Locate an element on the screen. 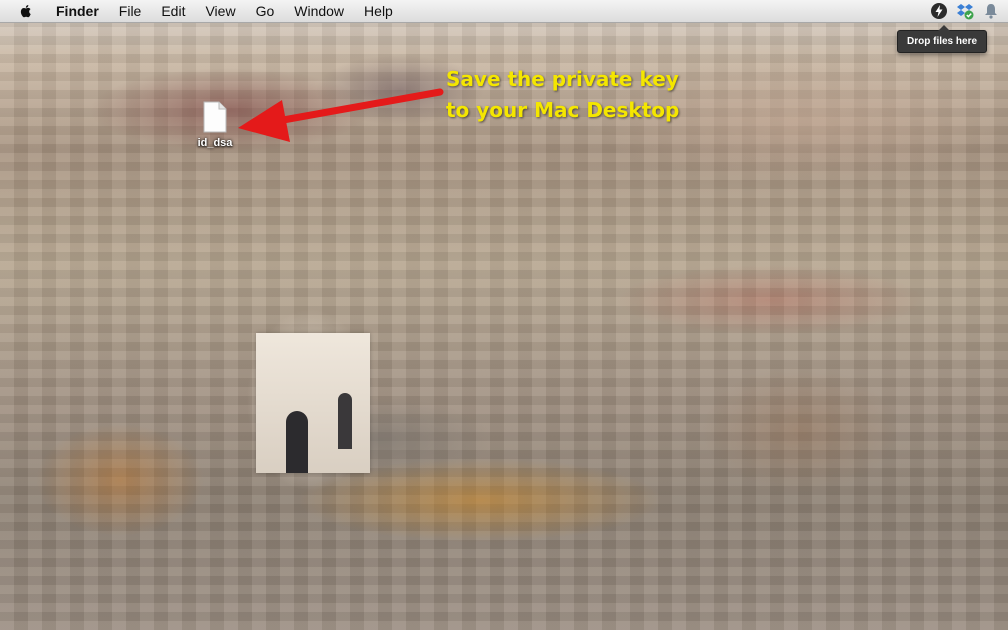  lightning-bolt-icon is located at coordinates (939, 11).